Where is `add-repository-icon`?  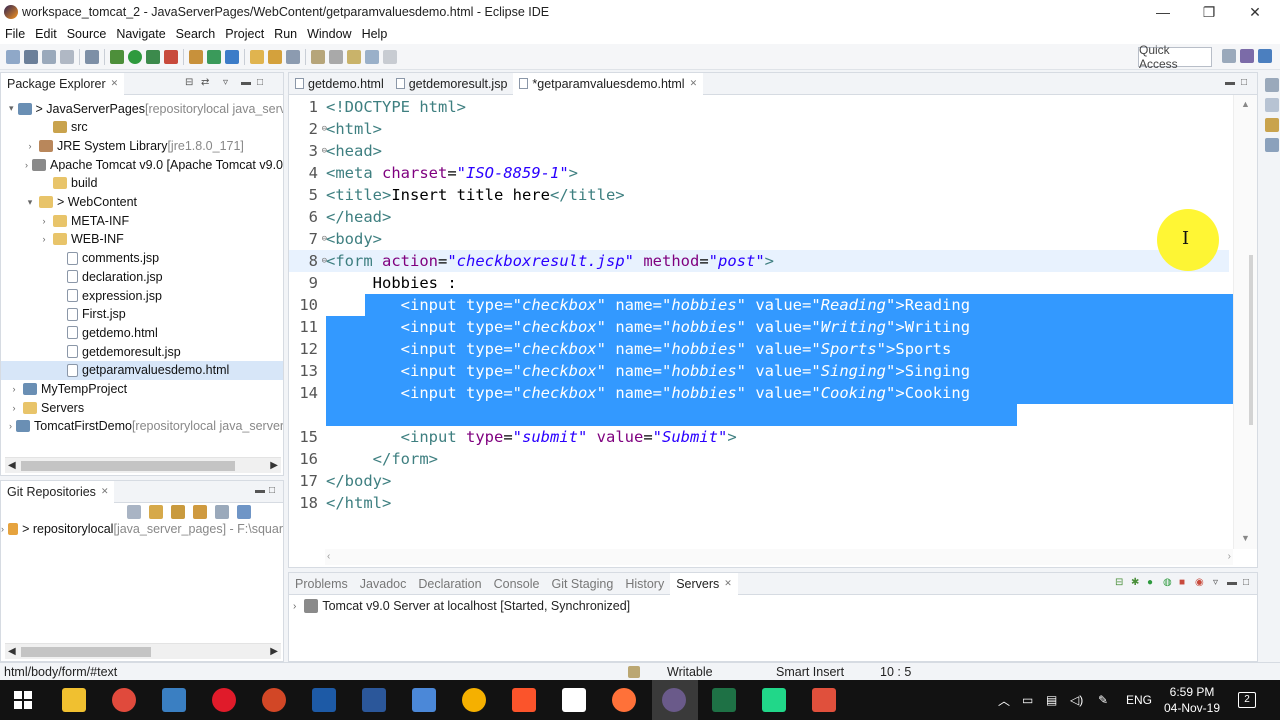 add-repository-icon is located at coordinates (156, 512).